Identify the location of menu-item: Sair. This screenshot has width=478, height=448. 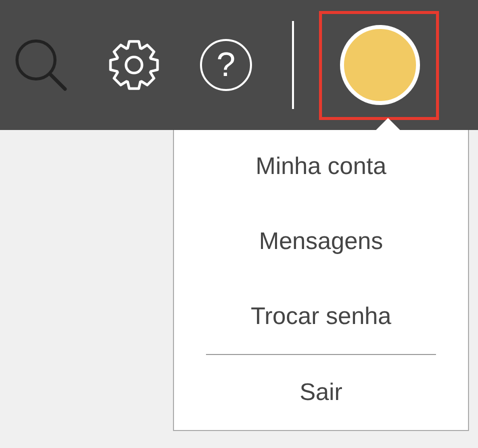
(321, 393).